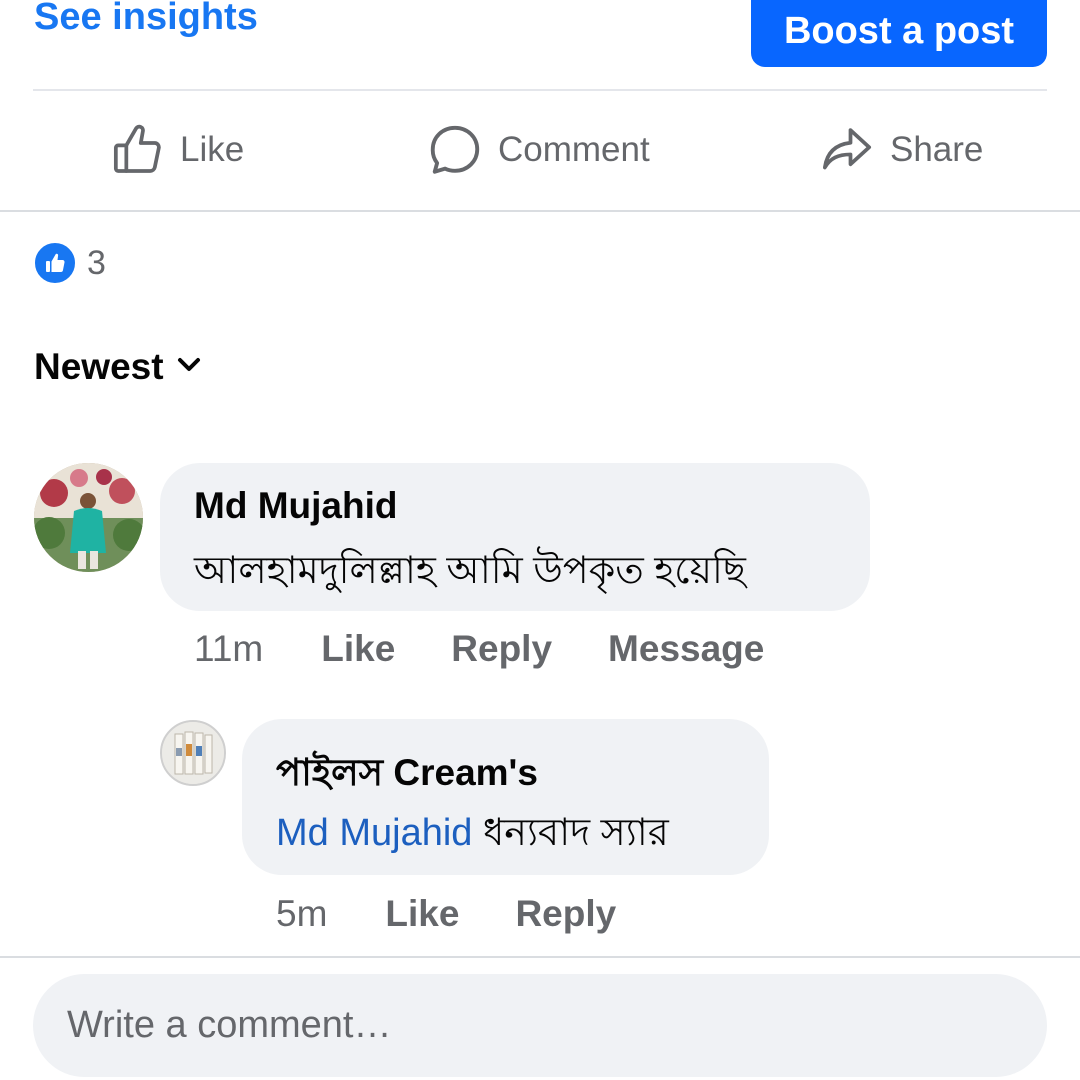 The width and height of the screenshot is (1080, 1080). What do you see at coordinates (301, 914) in the screenshot?
I see `reply-timestamp: 5m` at bounding box center [301, 914].